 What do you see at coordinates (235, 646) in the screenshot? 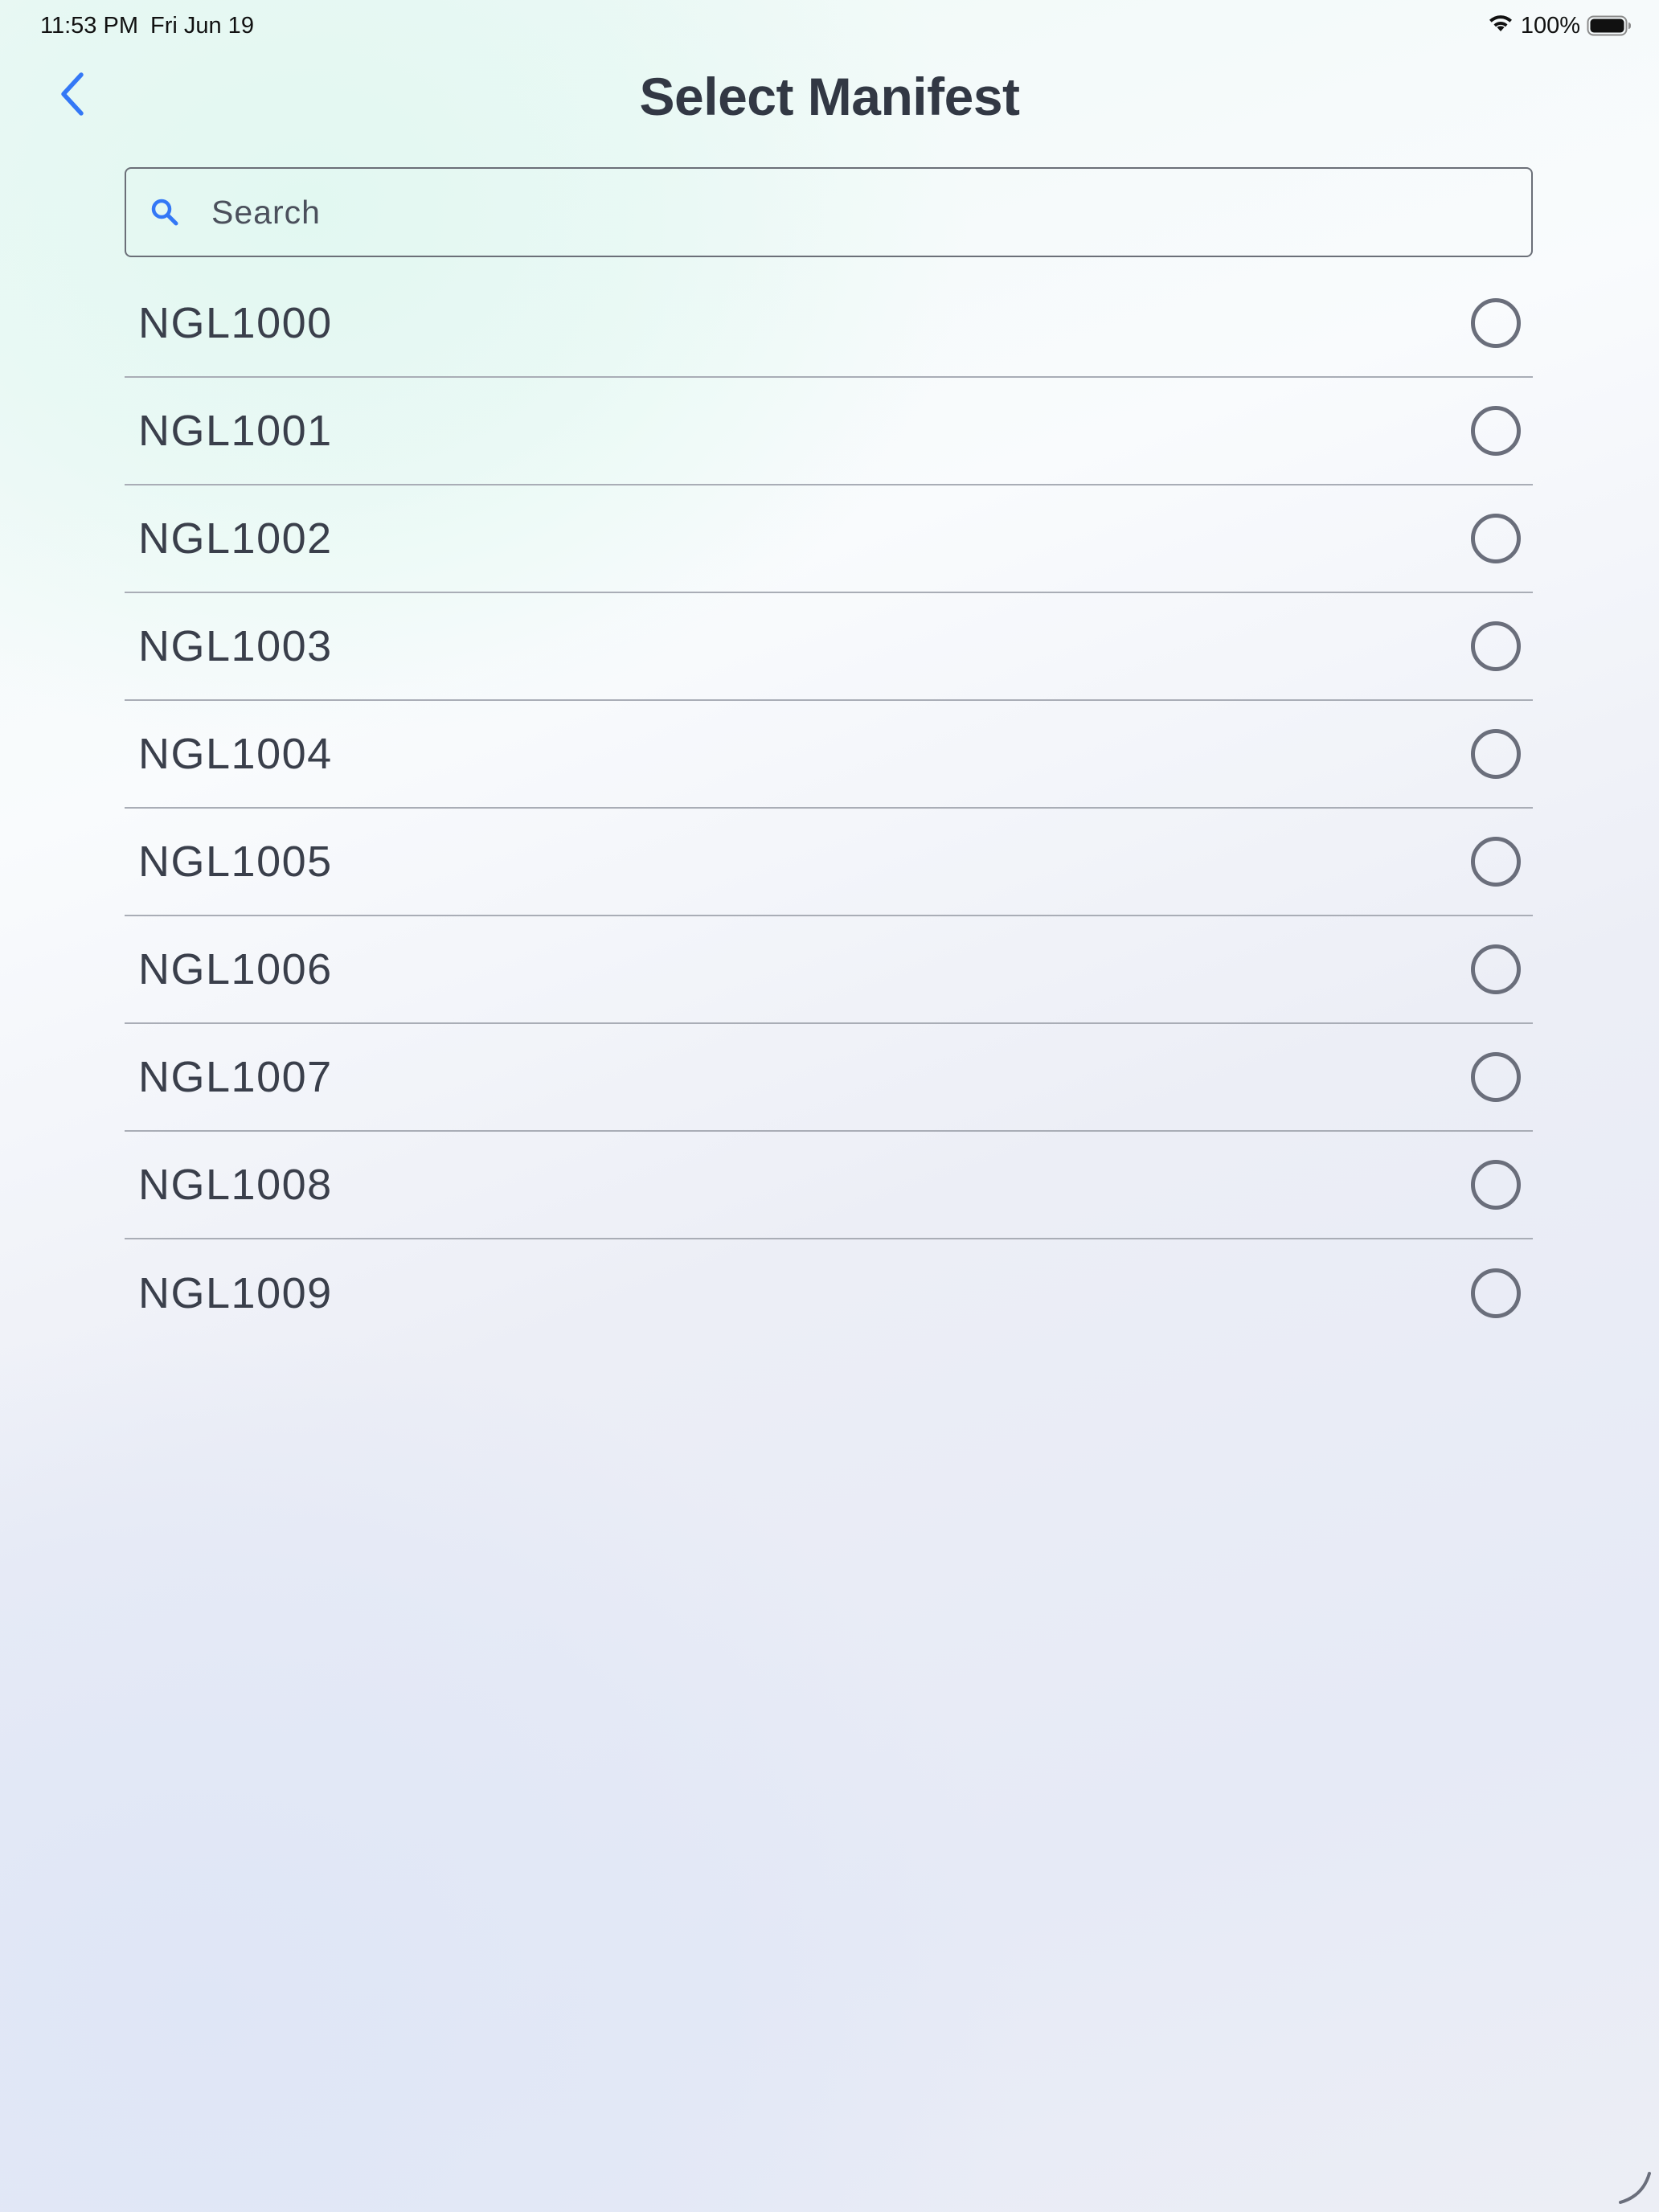
I see `manifest-label: NGL1003` at bounding box center [235, 646].